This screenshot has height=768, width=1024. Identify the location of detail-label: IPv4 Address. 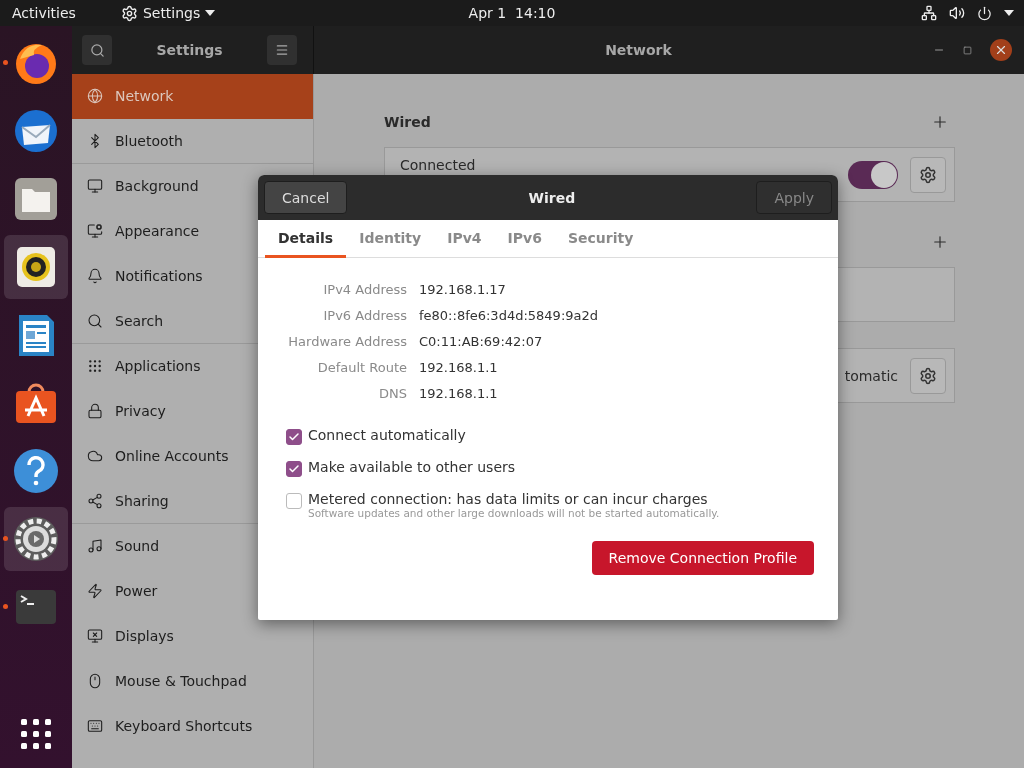
(364, 289).